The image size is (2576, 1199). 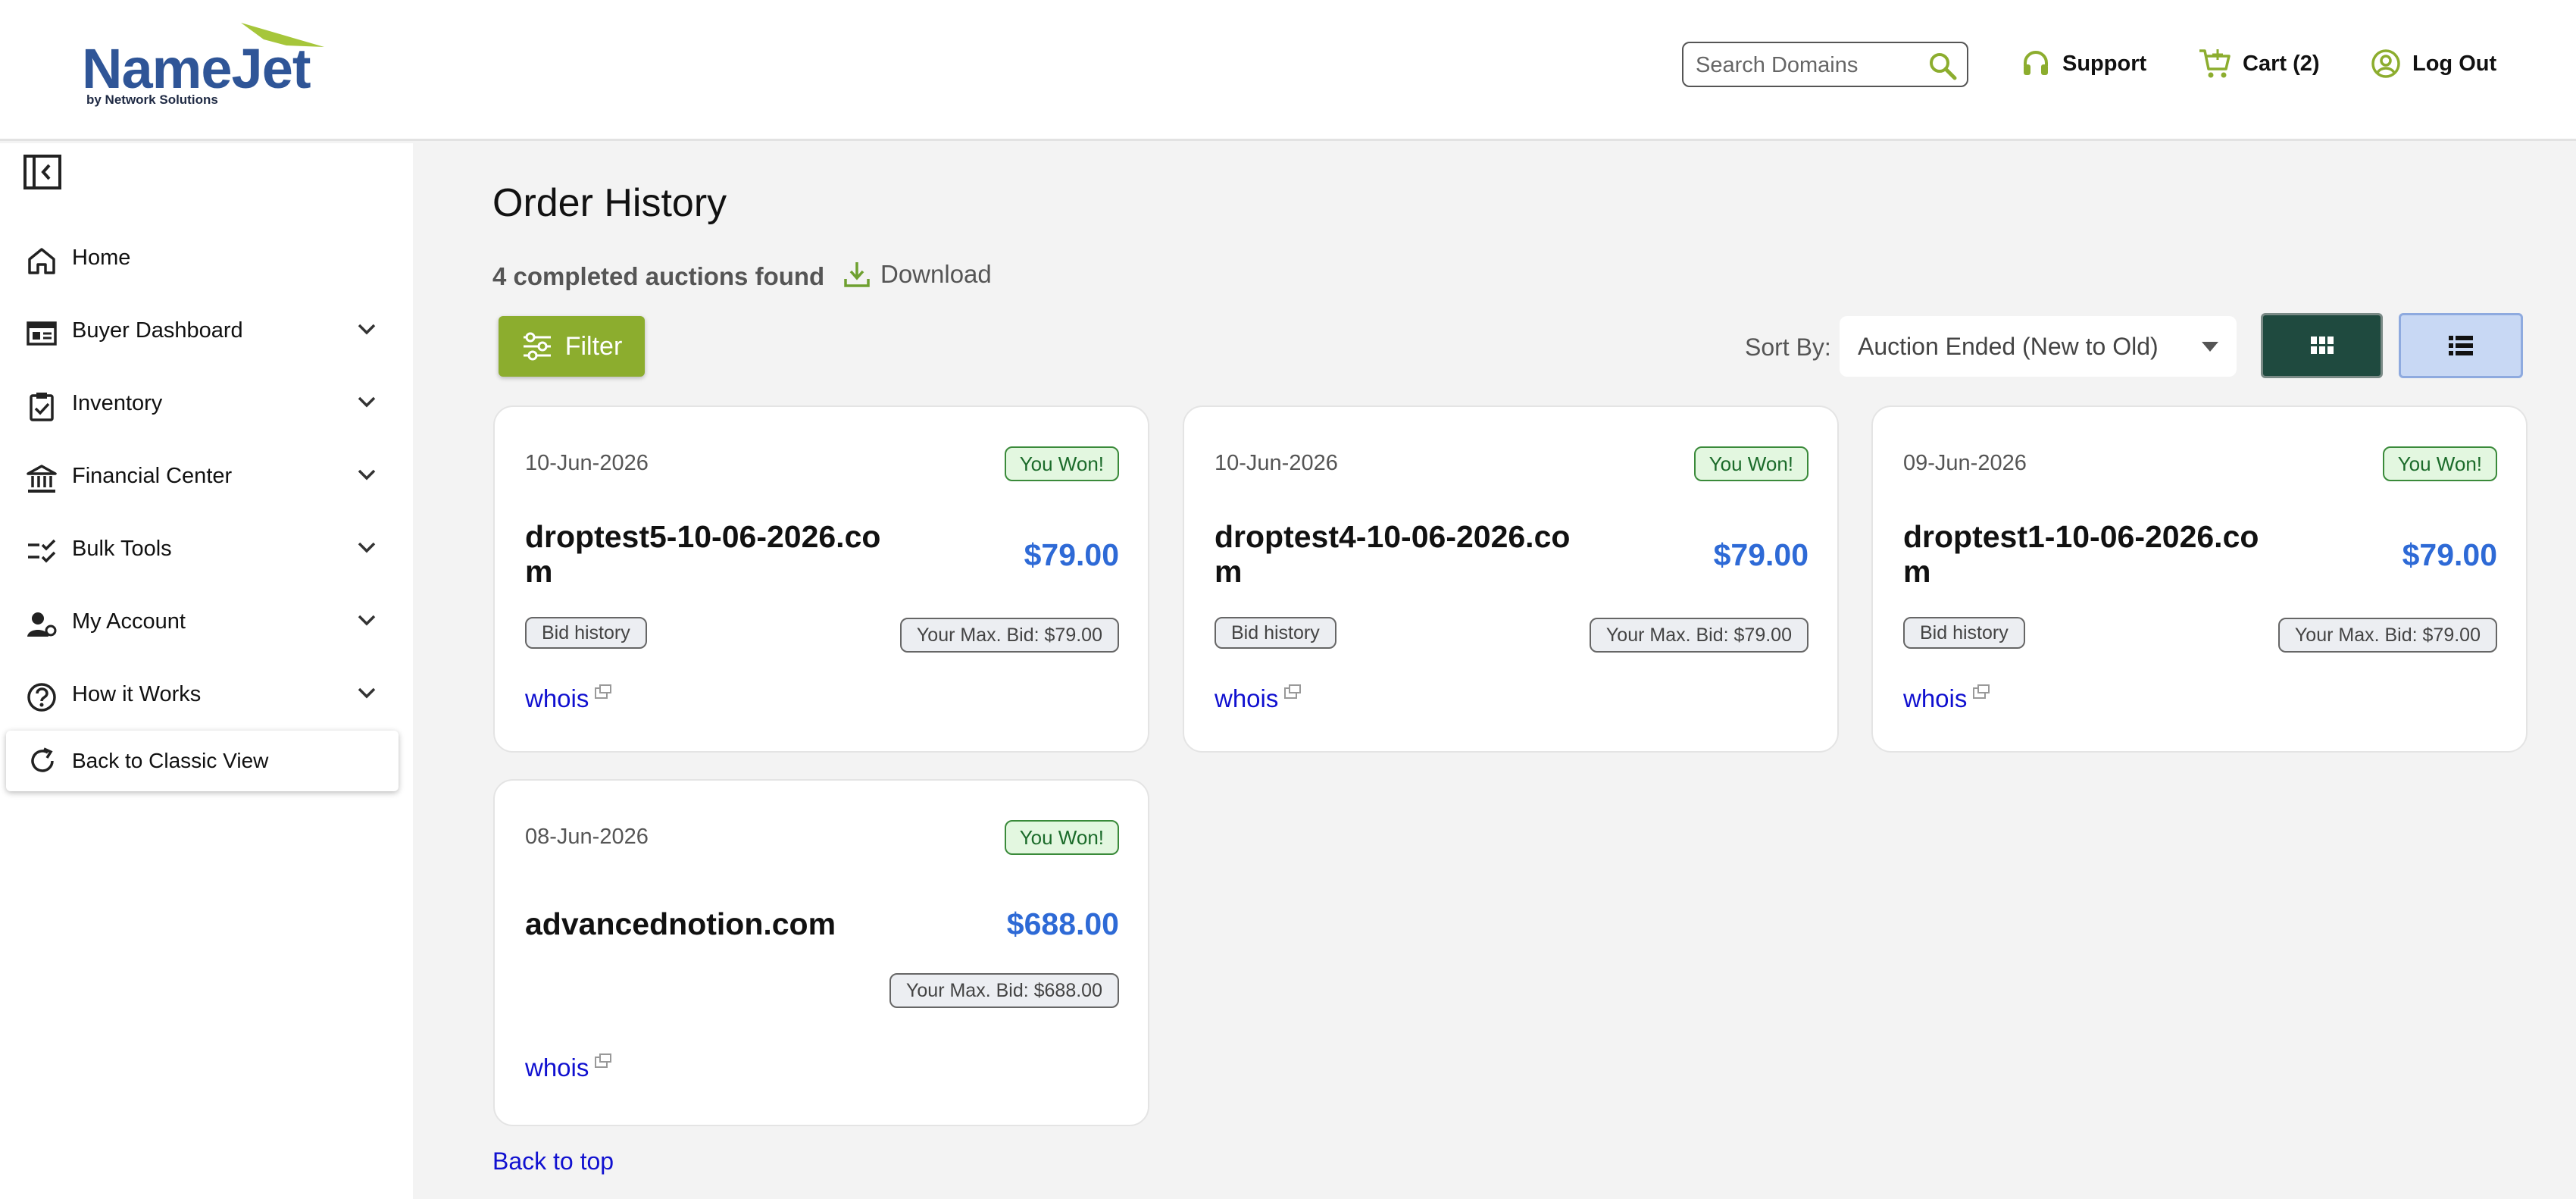 I want to click on sidebar-item-home: Home, so click(x=206, y=257).